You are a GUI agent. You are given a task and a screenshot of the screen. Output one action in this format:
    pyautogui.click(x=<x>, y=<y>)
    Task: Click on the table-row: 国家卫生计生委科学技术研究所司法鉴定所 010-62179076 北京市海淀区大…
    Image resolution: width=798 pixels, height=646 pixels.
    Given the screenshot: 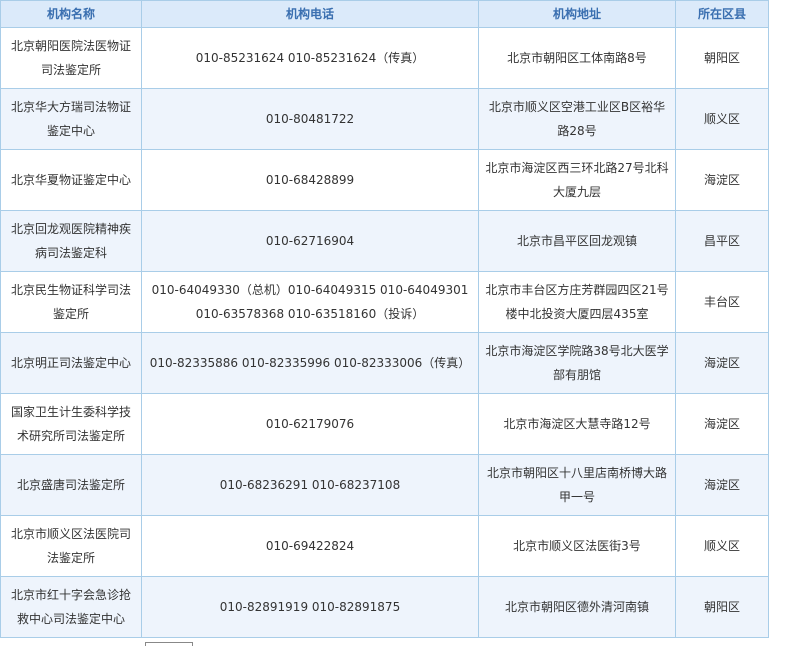 What is the action you would take?
    pyautogui.click(x=384, y=424)
    